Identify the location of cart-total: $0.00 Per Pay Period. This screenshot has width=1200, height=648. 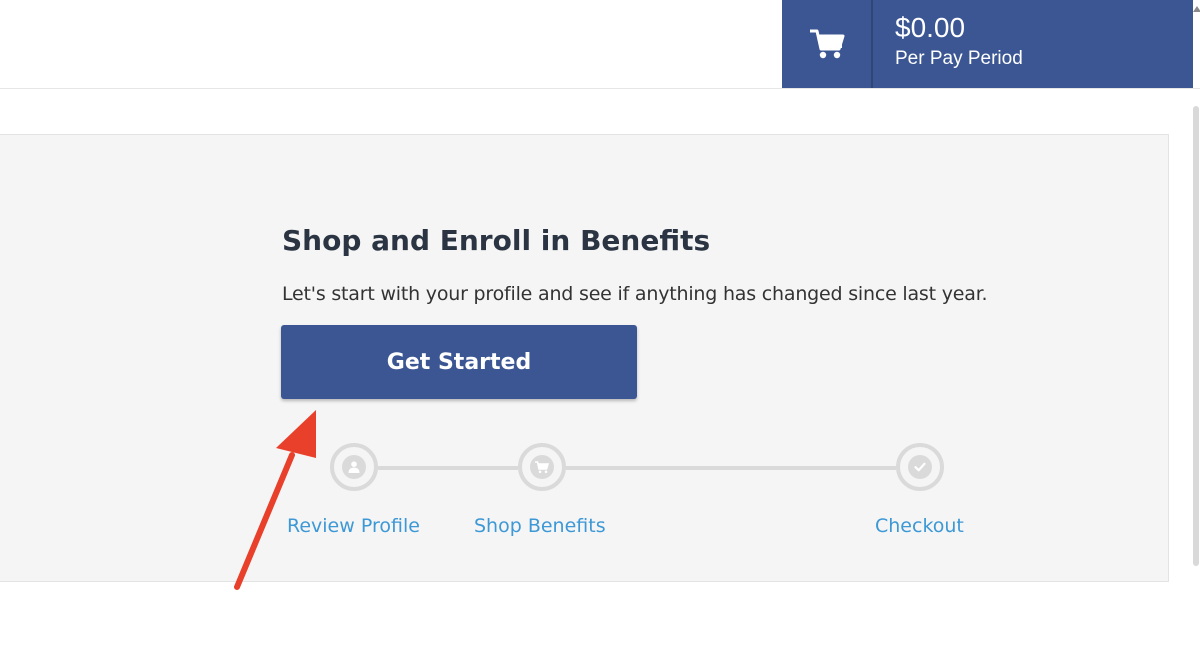
(1033, 44).